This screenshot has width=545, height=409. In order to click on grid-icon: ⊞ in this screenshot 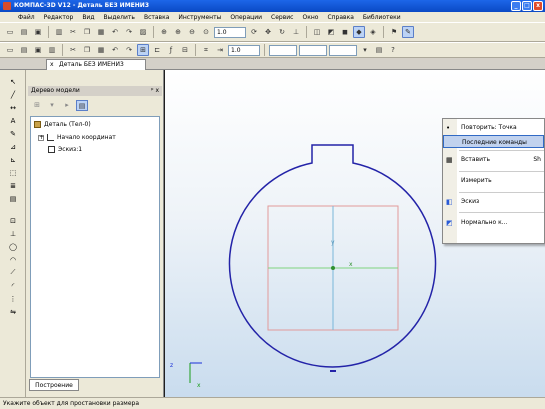, I will do `click(143, 50)`.